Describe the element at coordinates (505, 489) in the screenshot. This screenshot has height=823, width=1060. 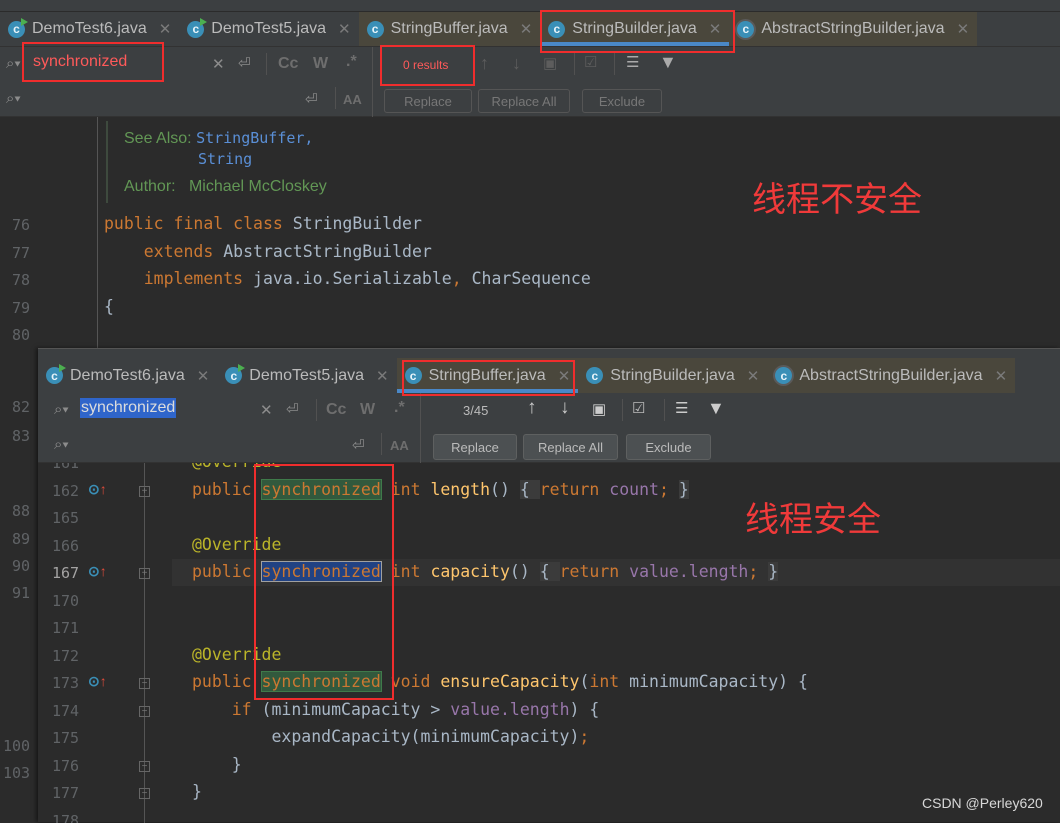
I see `code-token: ()` at that location.